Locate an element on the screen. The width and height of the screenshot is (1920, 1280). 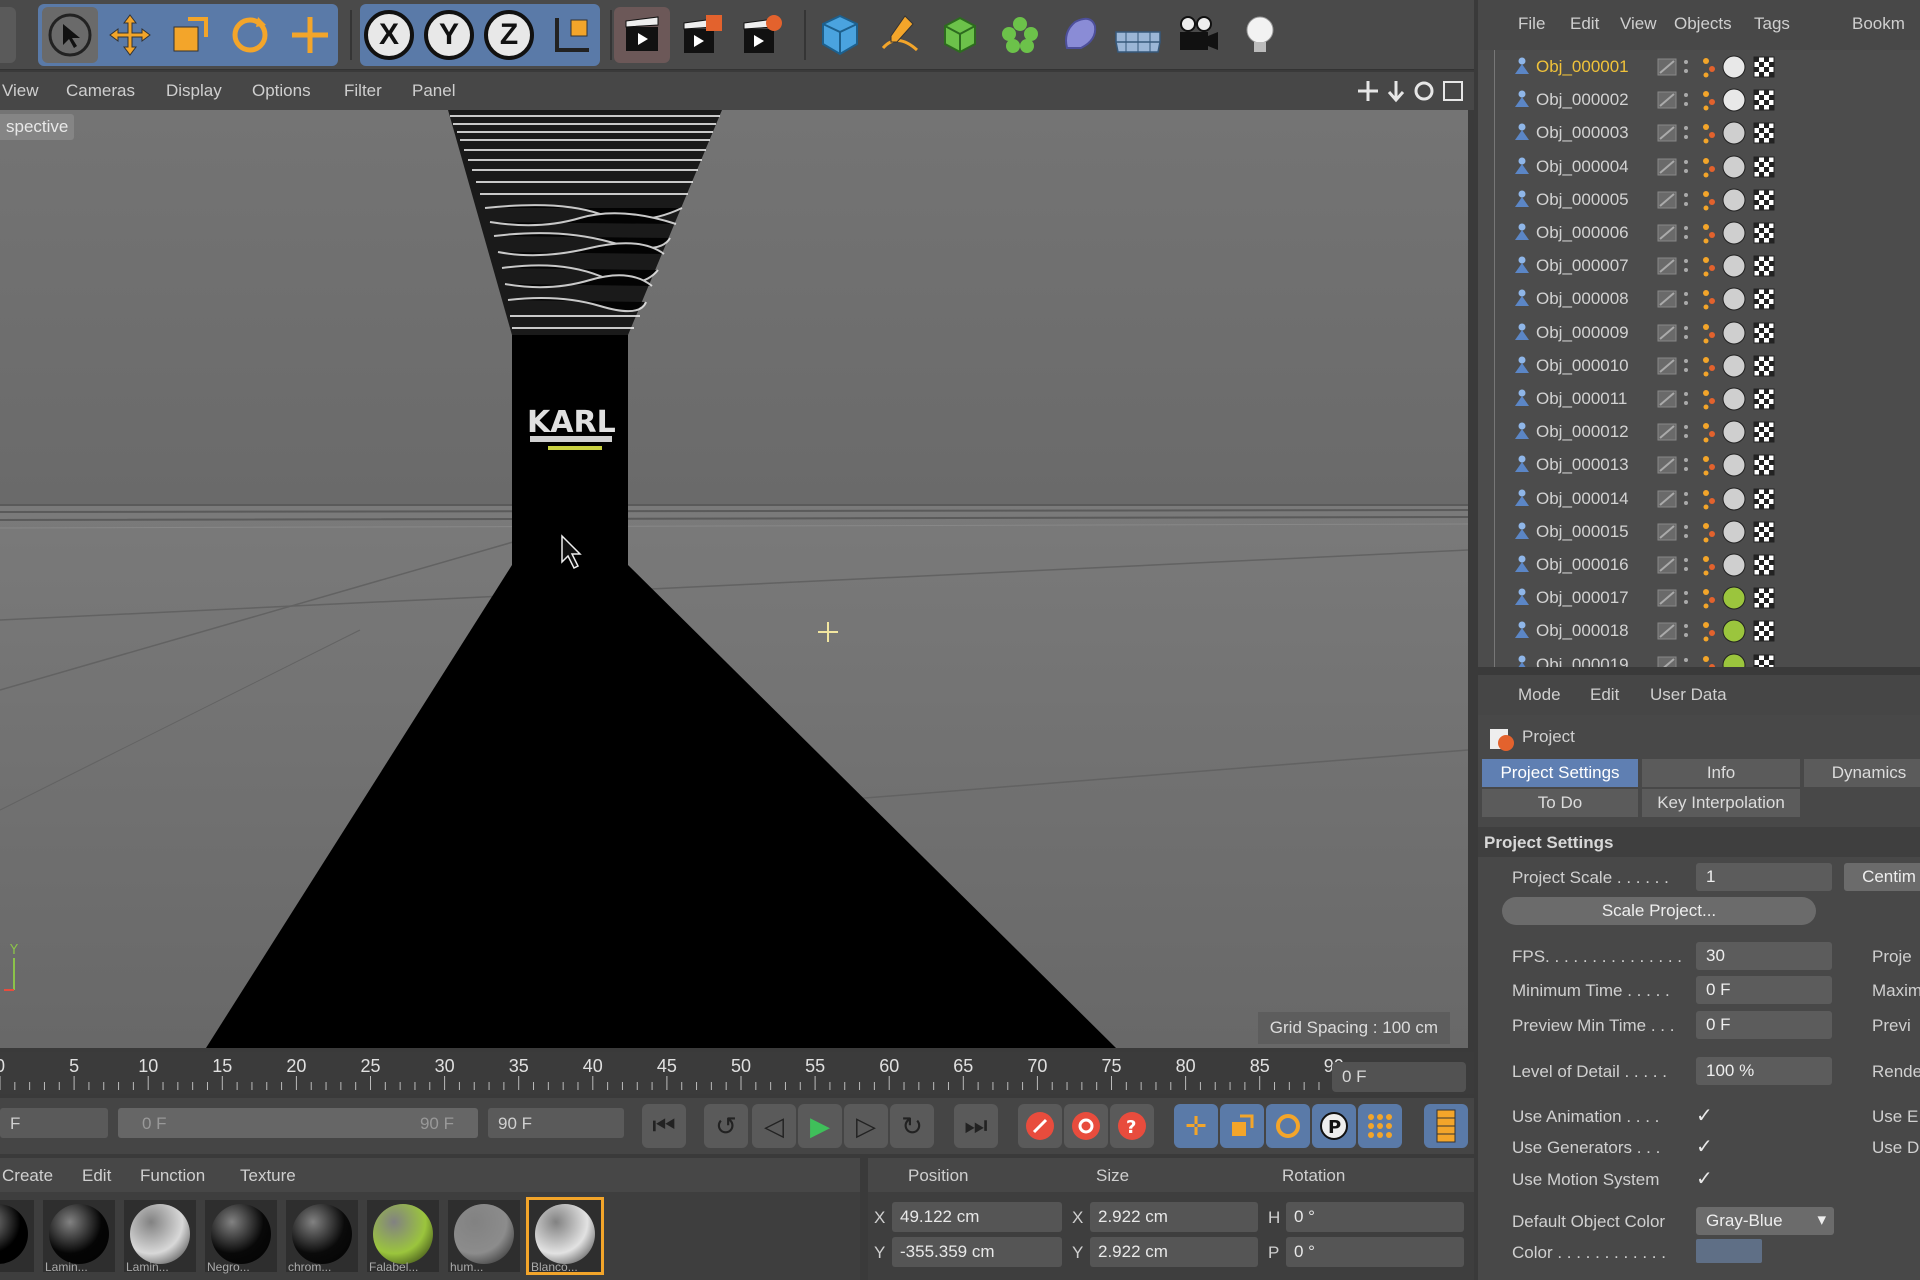
project-scale-field: 1 is located at coordinates (1764, 877).